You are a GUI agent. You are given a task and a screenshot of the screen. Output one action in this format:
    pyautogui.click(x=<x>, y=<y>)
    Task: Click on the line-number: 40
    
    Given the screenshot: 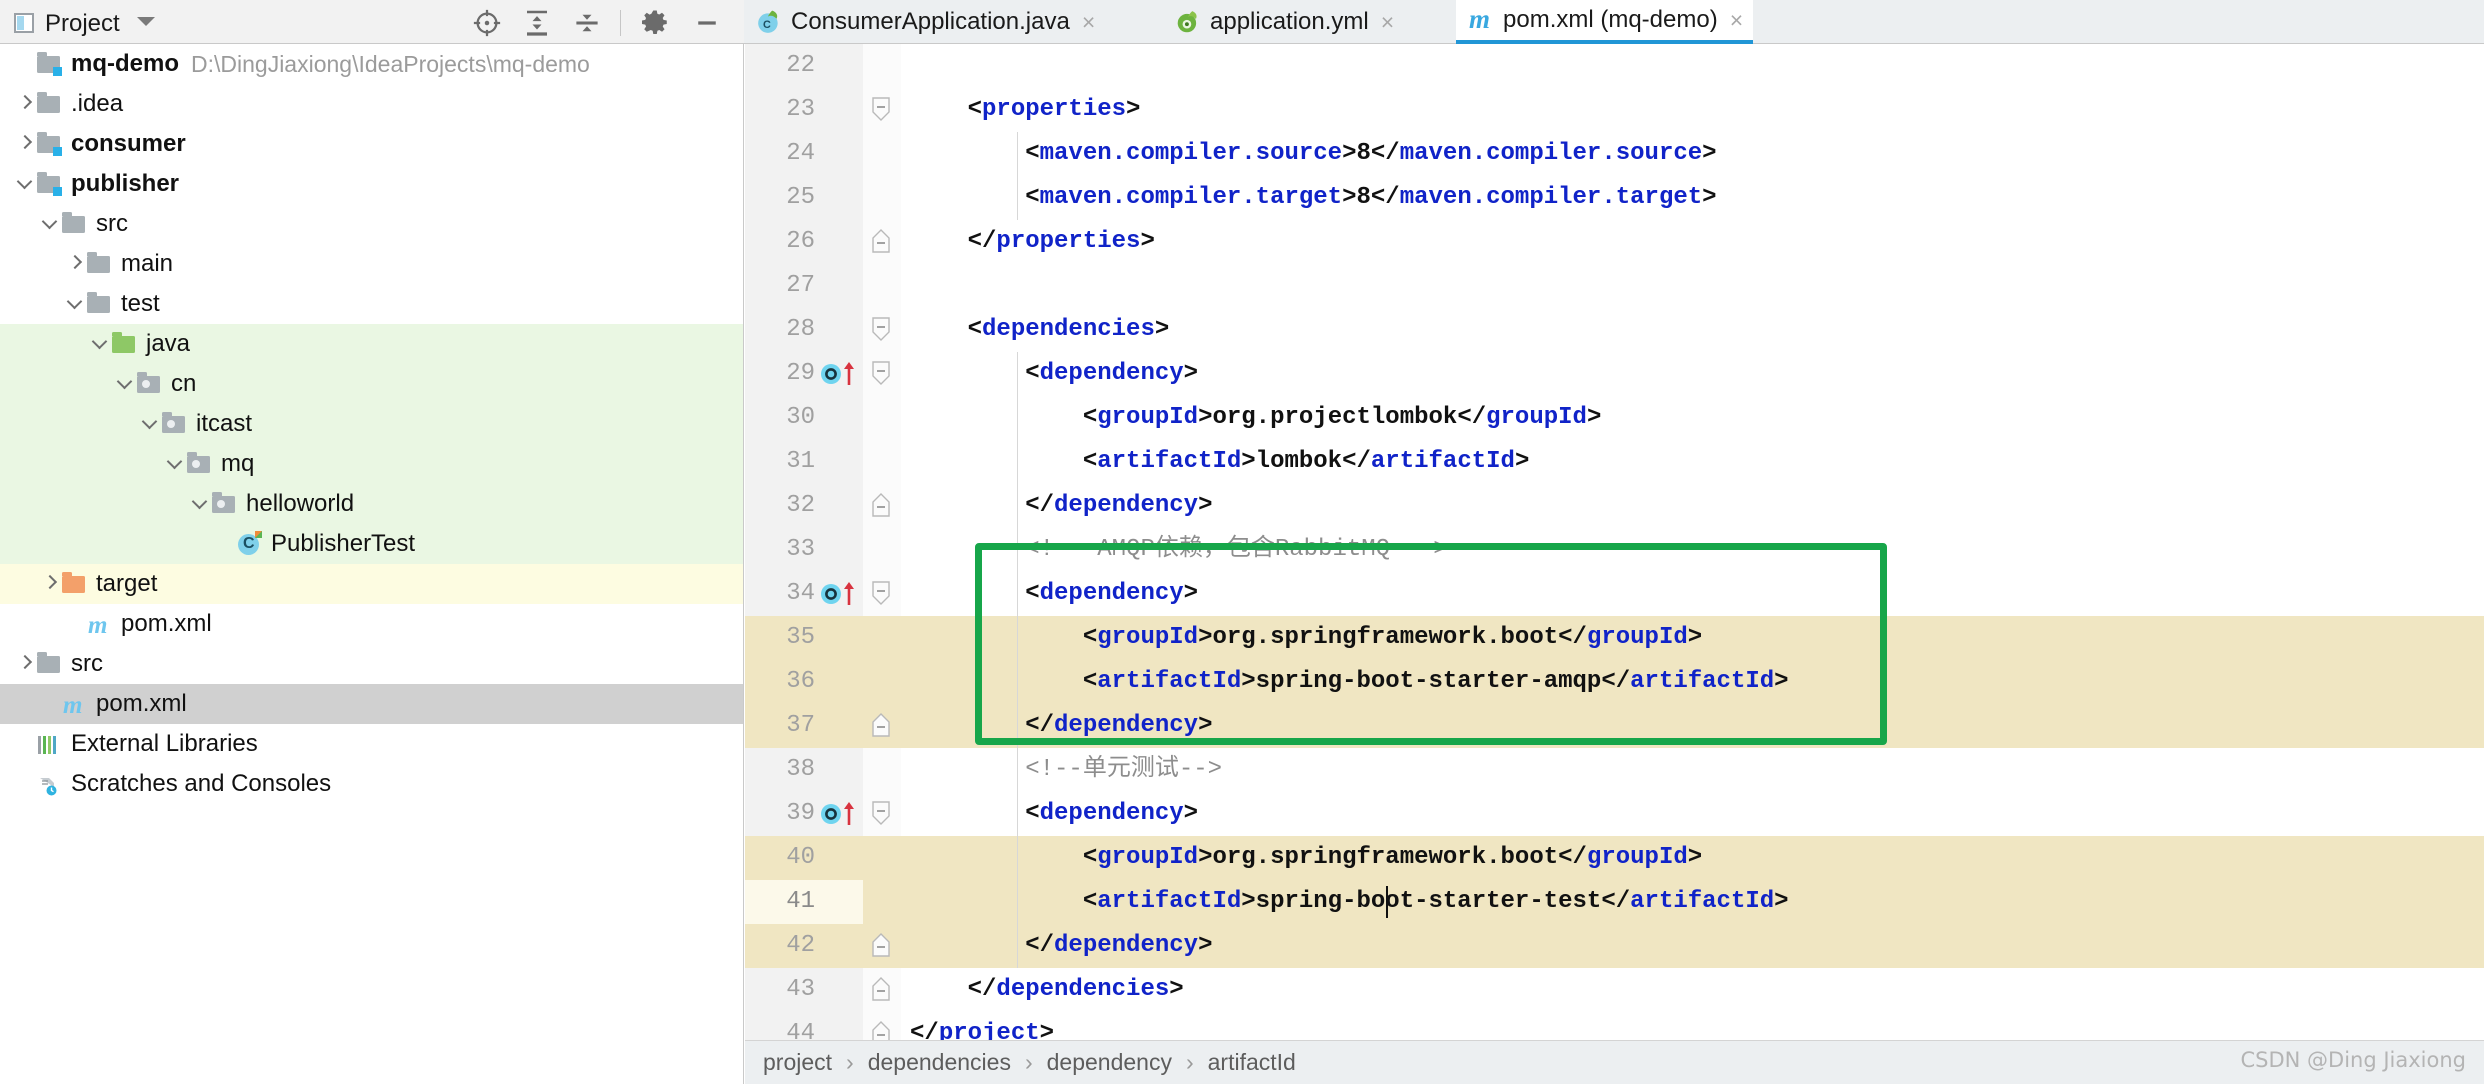 What is the action you would take?
    pyautogui.click(x=800, y=857)
    